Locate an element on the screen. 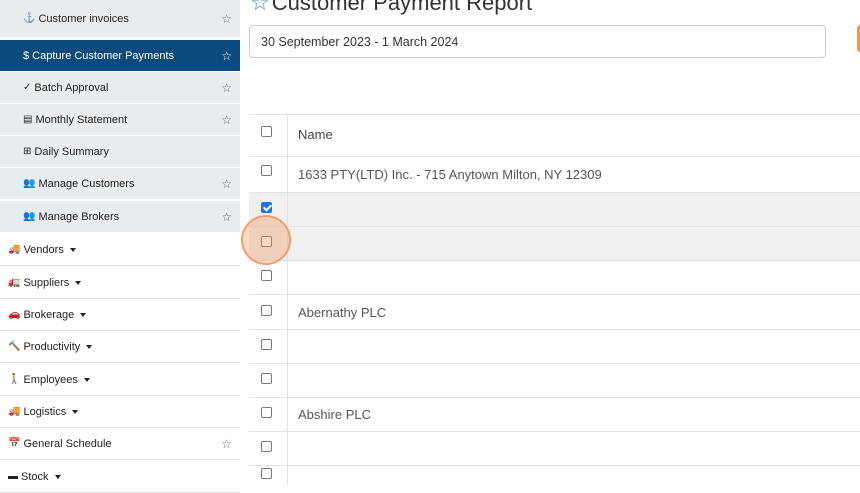 This screenshot has width=860, height=493. sidebar-item-suppliers: 🚛 Suppliers is located at coordinates (120, 283).